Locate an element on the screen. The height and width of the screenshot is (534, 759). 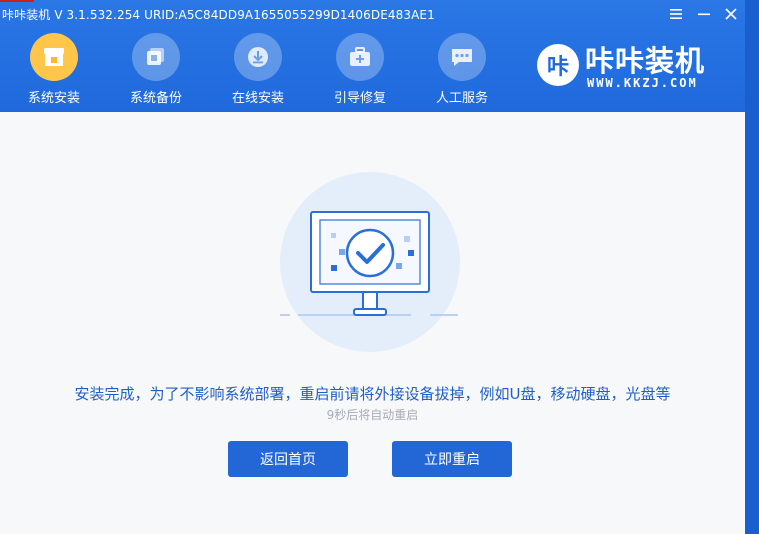
nav-label: 在线安装 is located at coordinates (257, 98).